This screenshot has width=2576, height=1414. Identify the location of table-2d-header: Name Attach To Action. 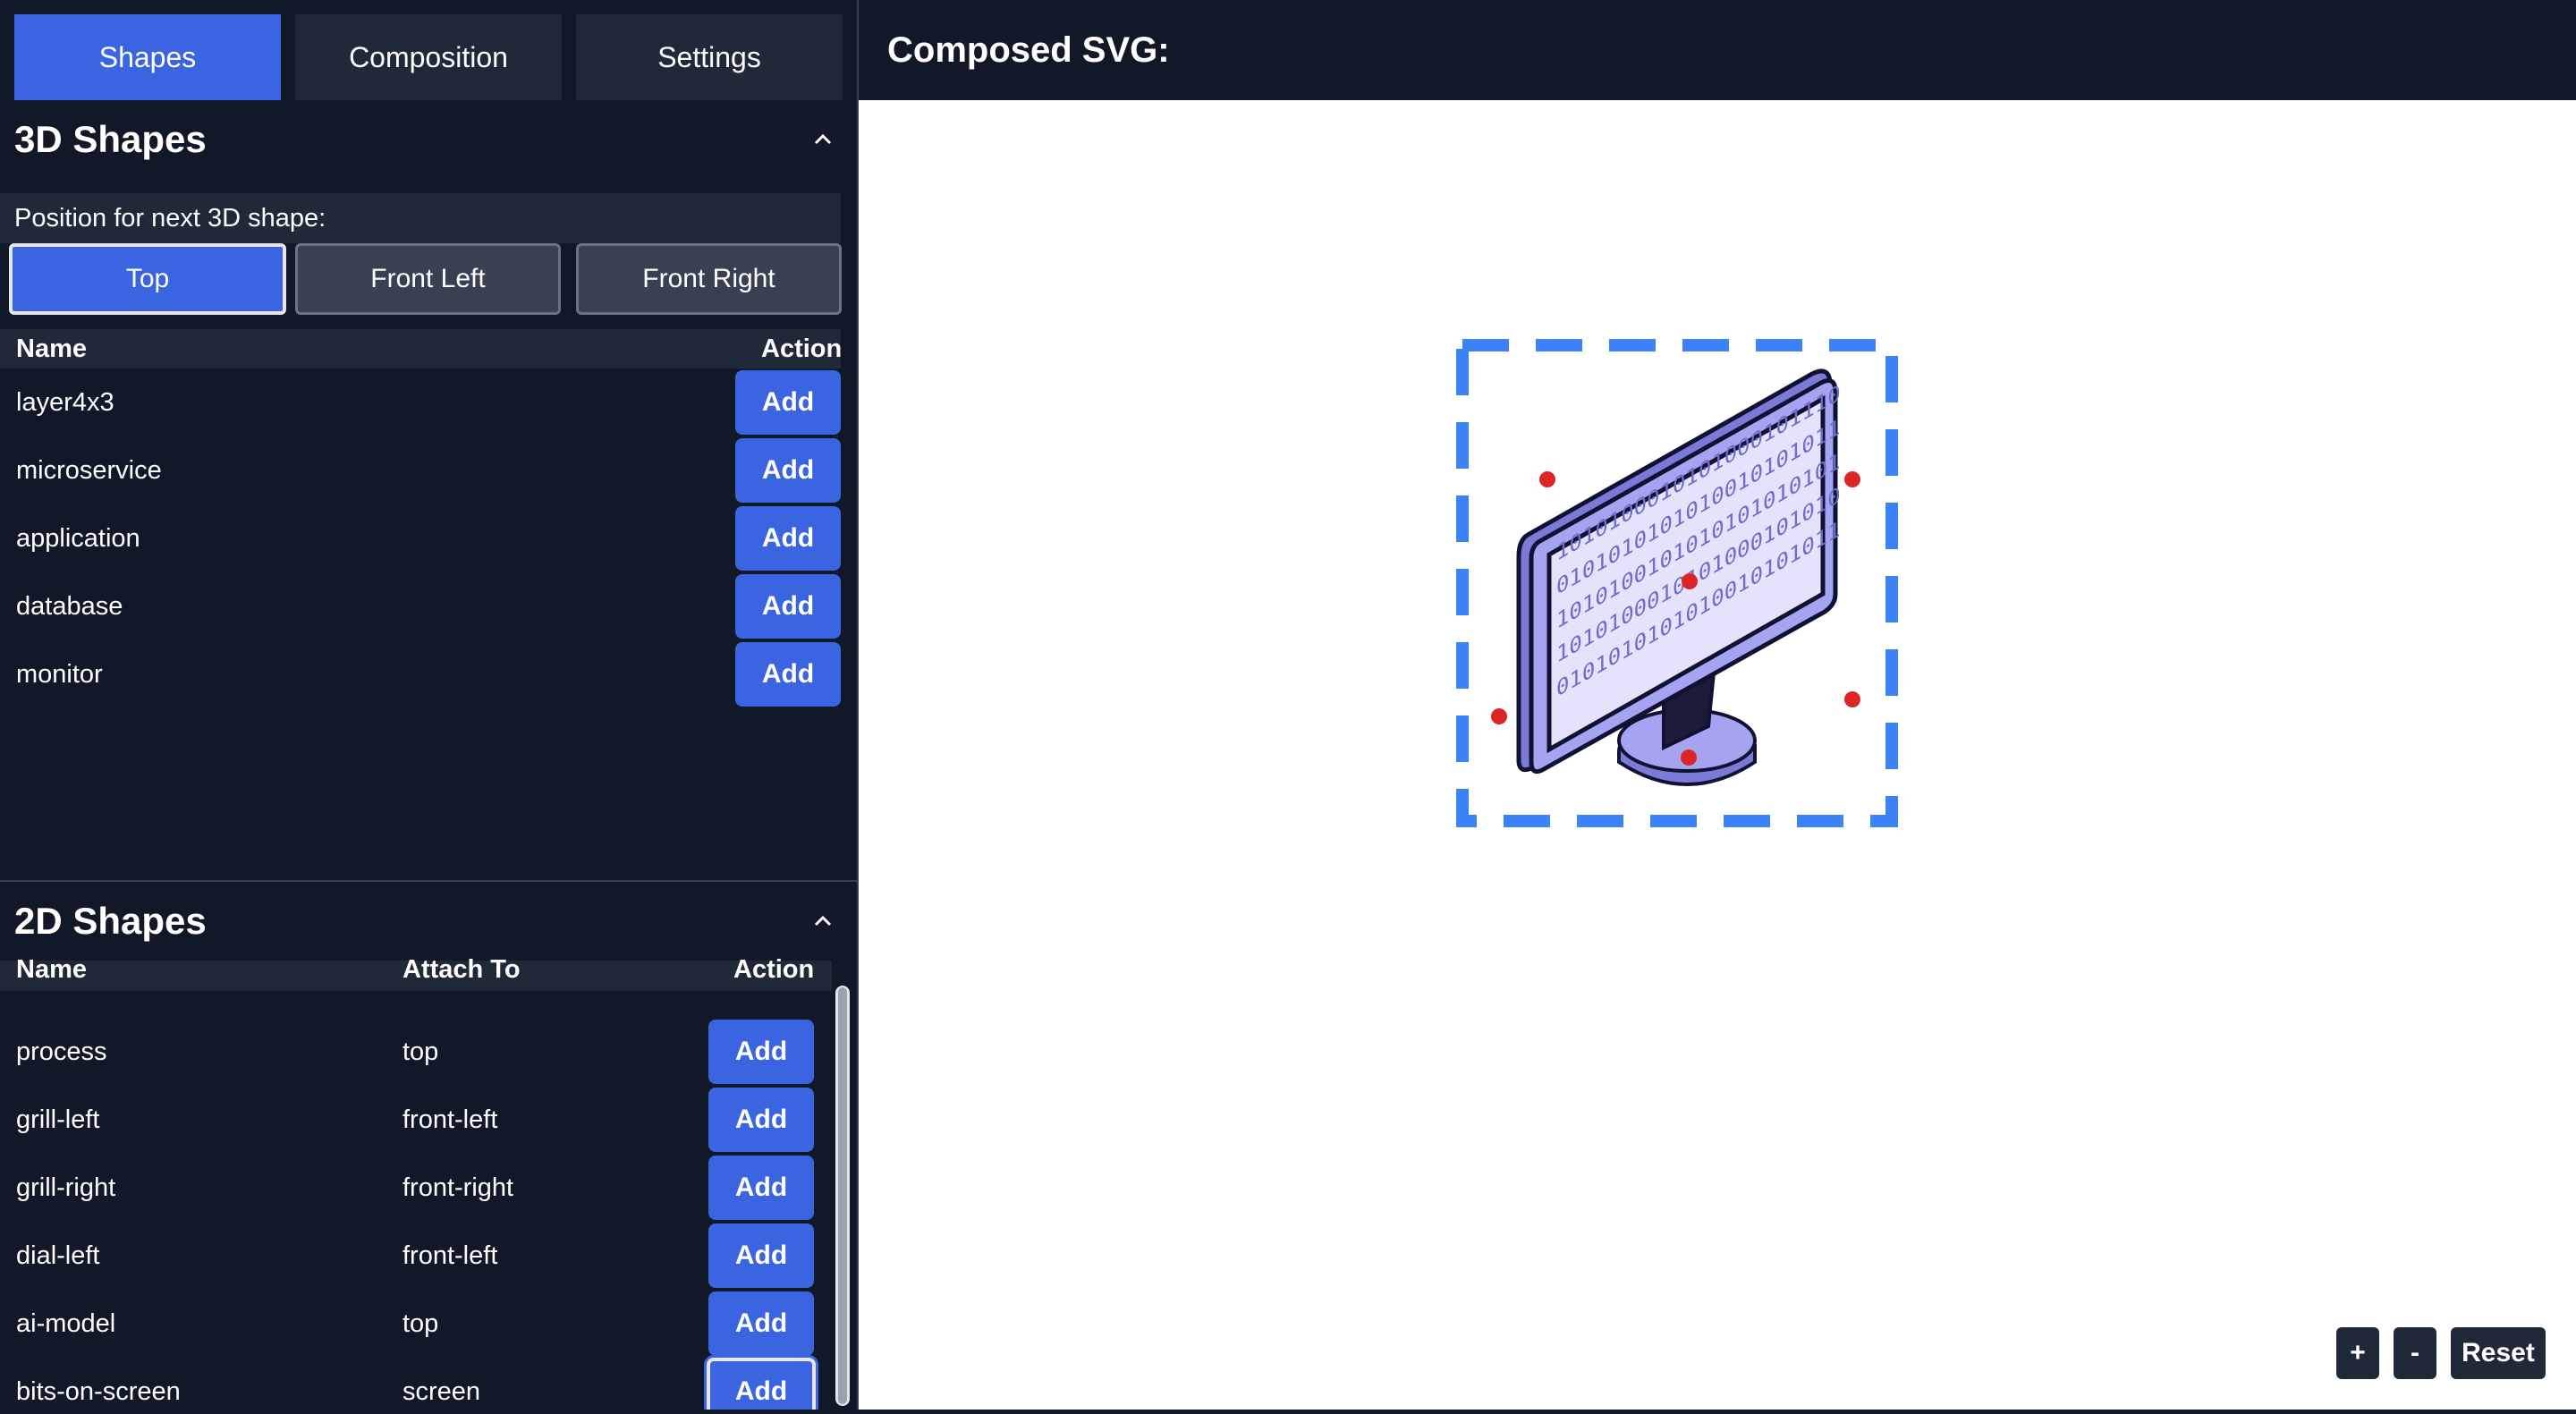
(416, 974).